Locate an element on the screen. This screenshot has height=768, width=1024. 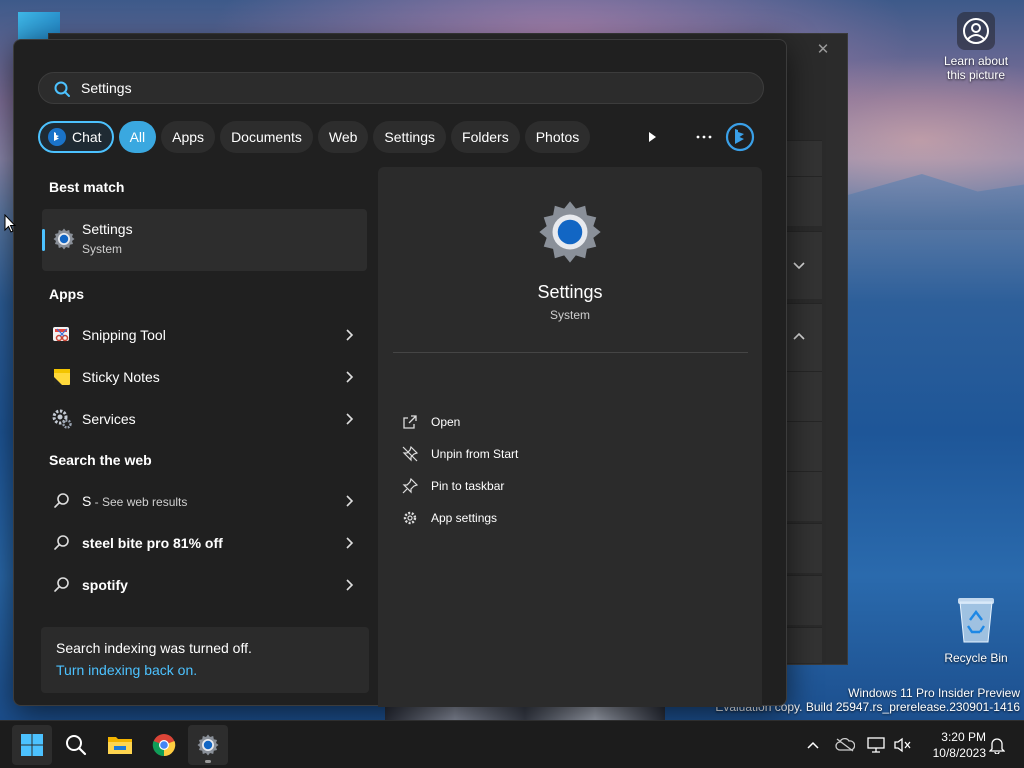
web-result-label: S - See web results is located at coordinates (134, 501).